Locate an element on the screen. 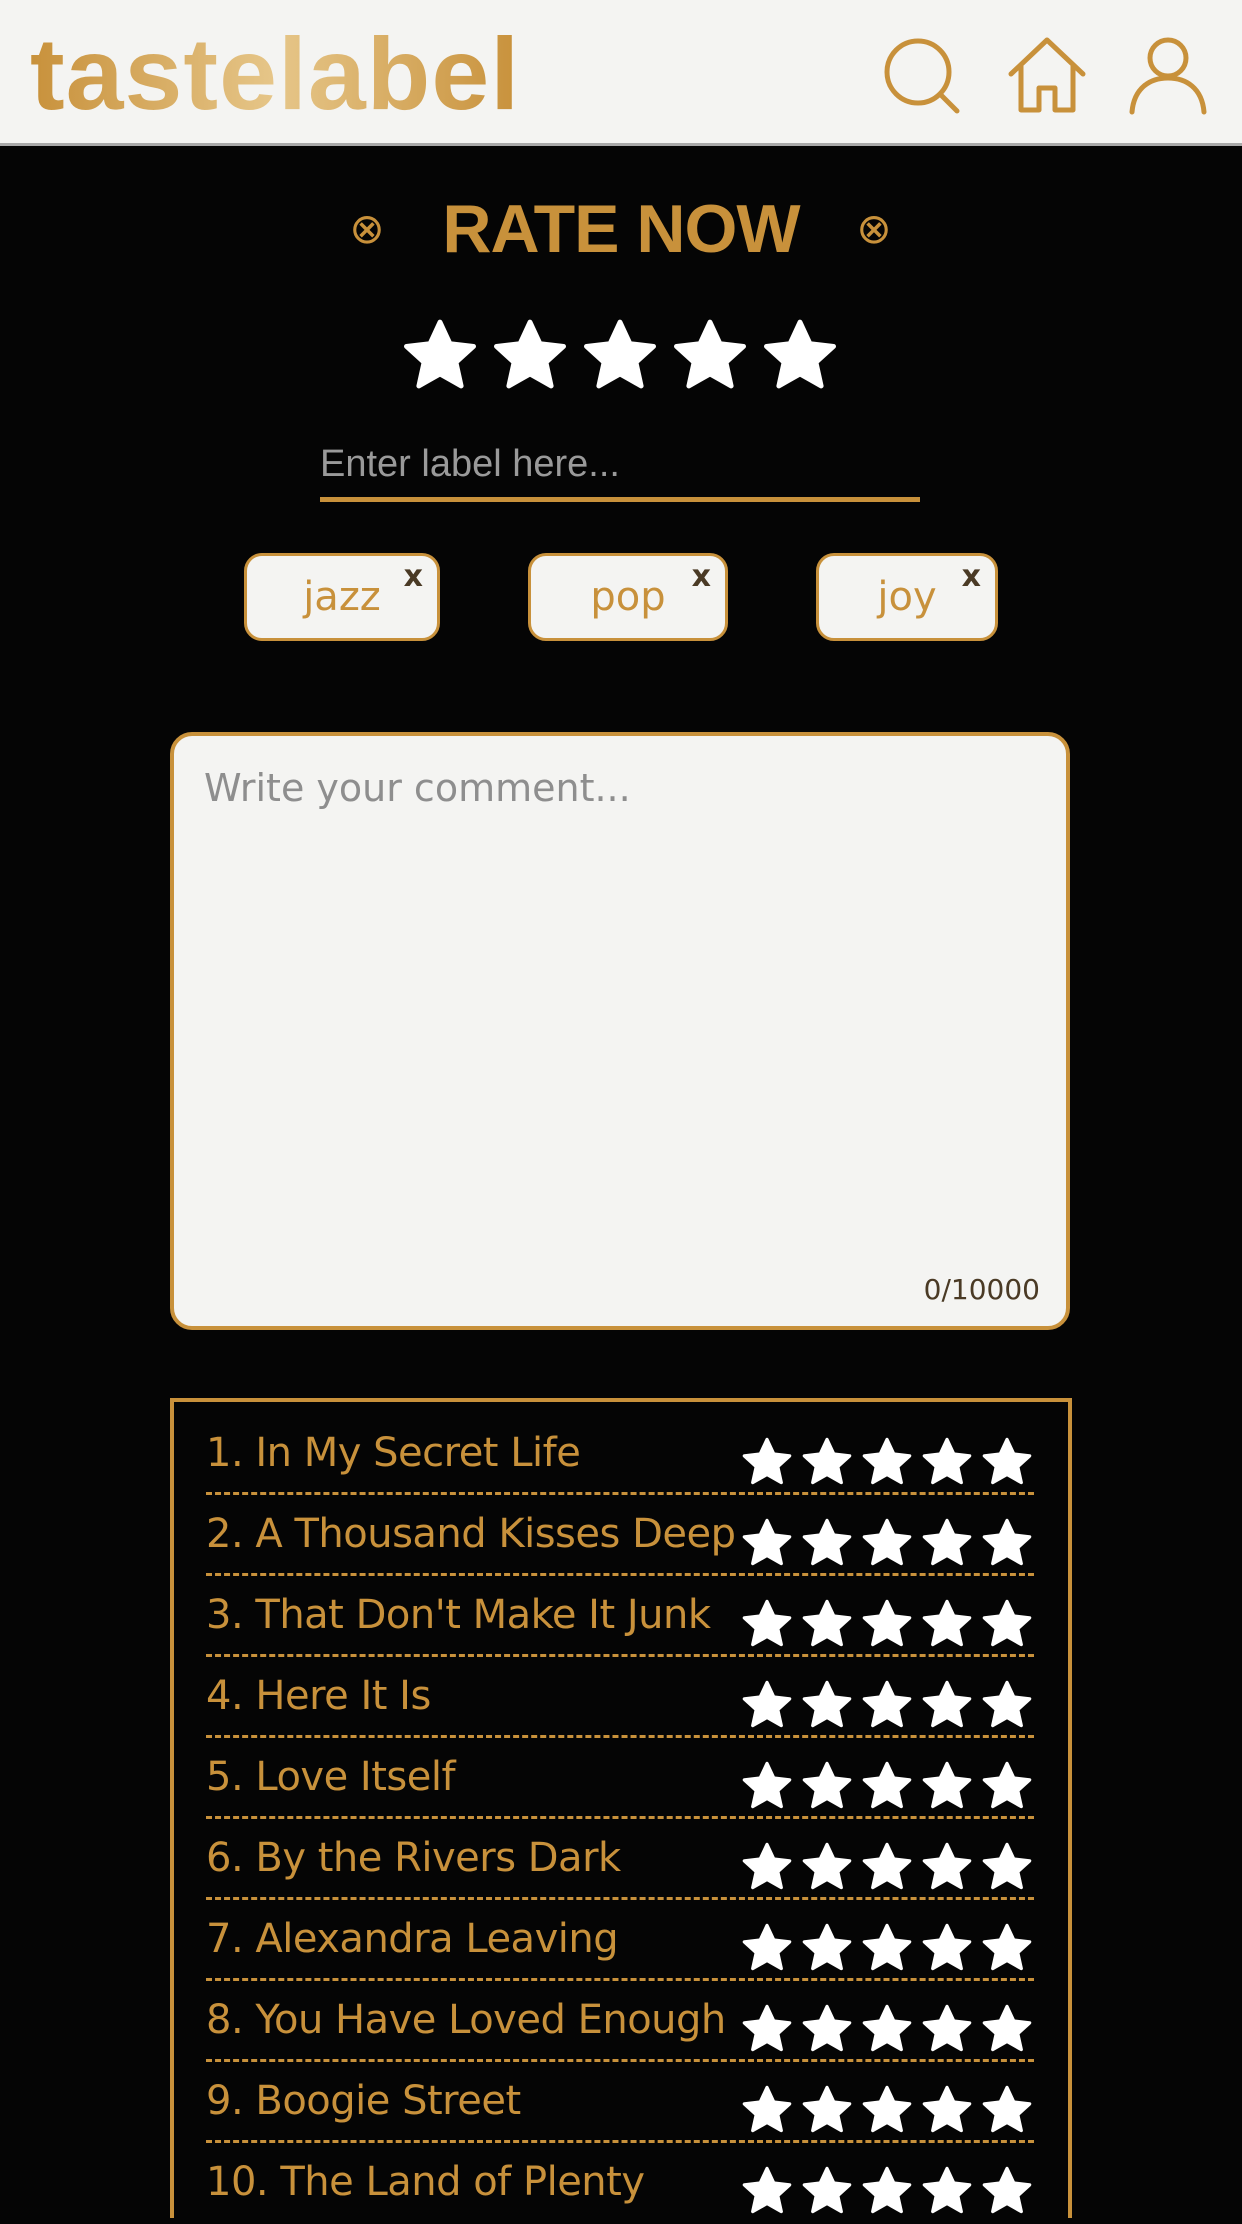  tag-jazz: jazz x is located at coordinates (342, 597).